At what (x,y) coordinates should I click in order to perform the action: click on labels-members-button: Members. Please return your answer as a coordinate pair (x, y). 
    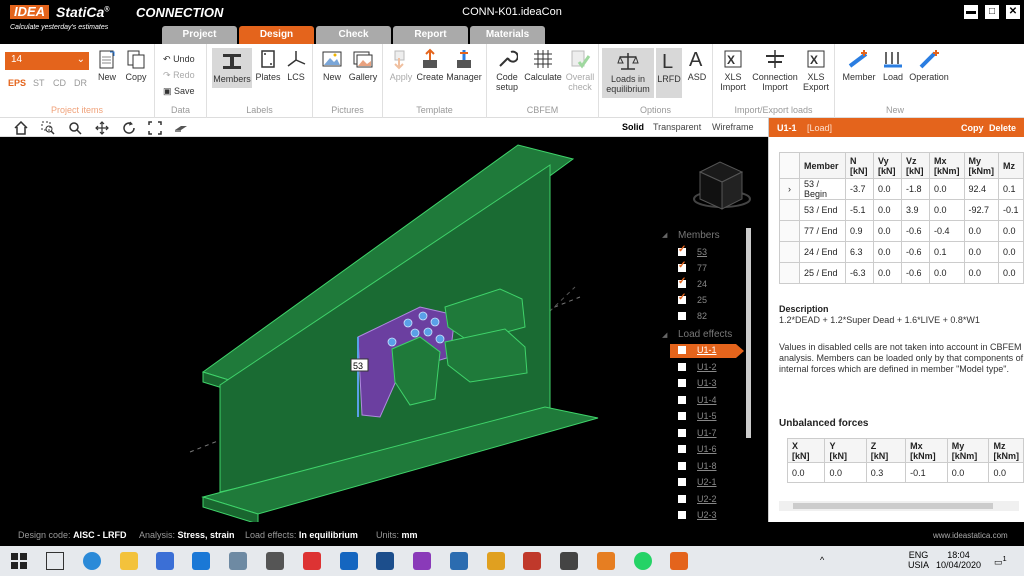
    Looking at the image, I should click on (232, 68).